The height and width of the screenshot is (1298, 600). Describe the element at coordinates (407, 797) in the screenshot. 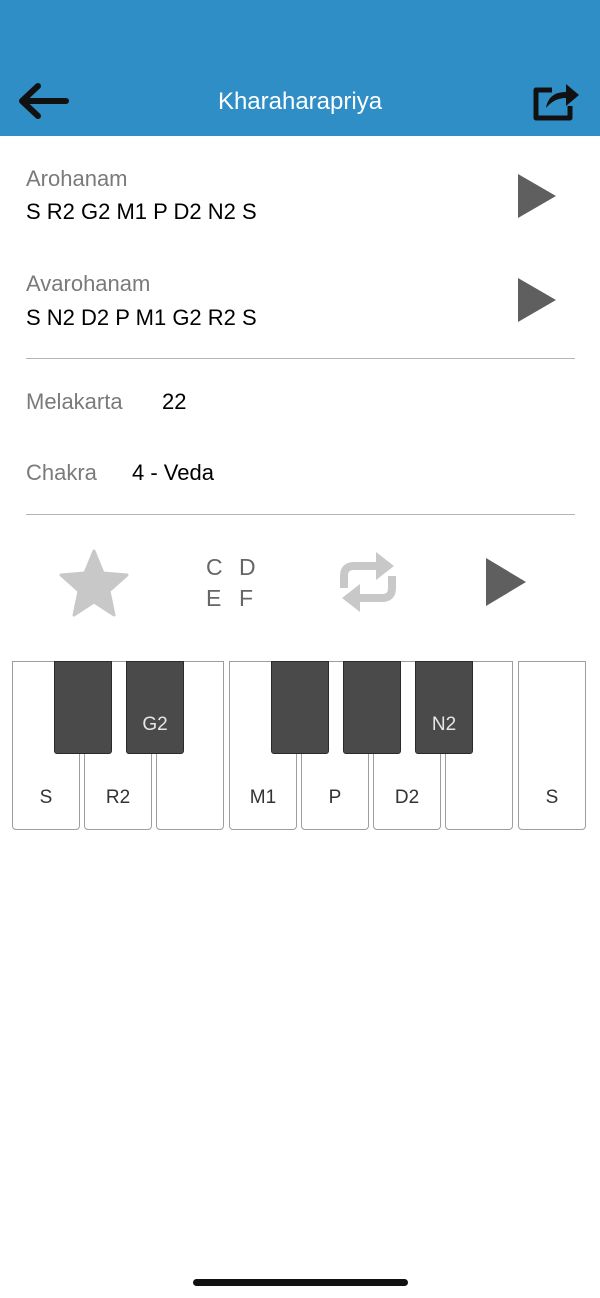

I see `key-label: D2` at that location.